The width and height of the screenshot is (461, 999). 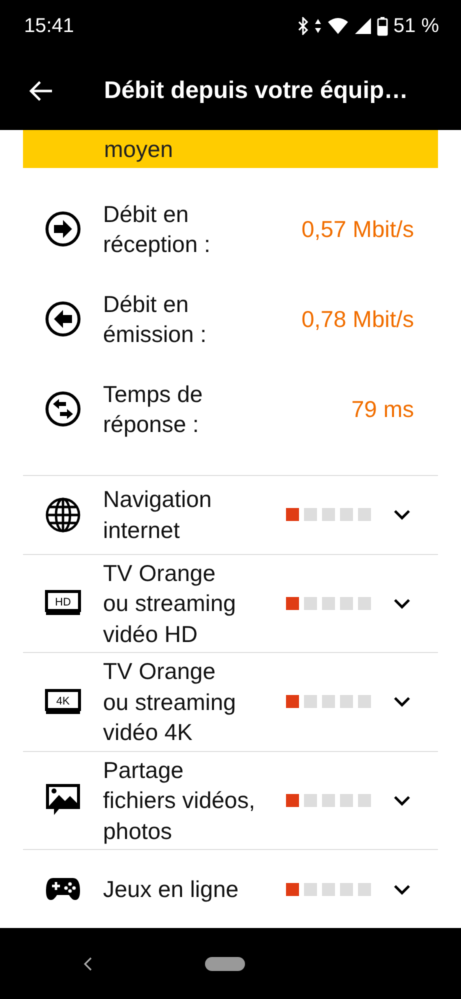 I want to click on bluetooth-icon, so click(x=303, y=26).